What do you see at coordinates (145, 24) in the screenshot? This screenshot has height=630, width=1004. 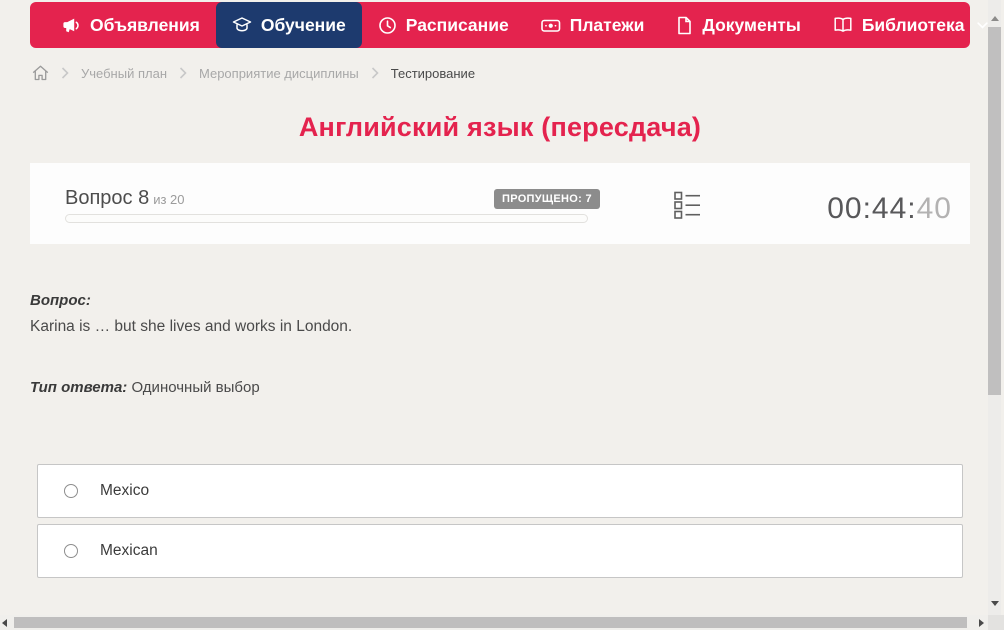 I see `nav-item-label: Объявления` at bounding box center [145, 24].